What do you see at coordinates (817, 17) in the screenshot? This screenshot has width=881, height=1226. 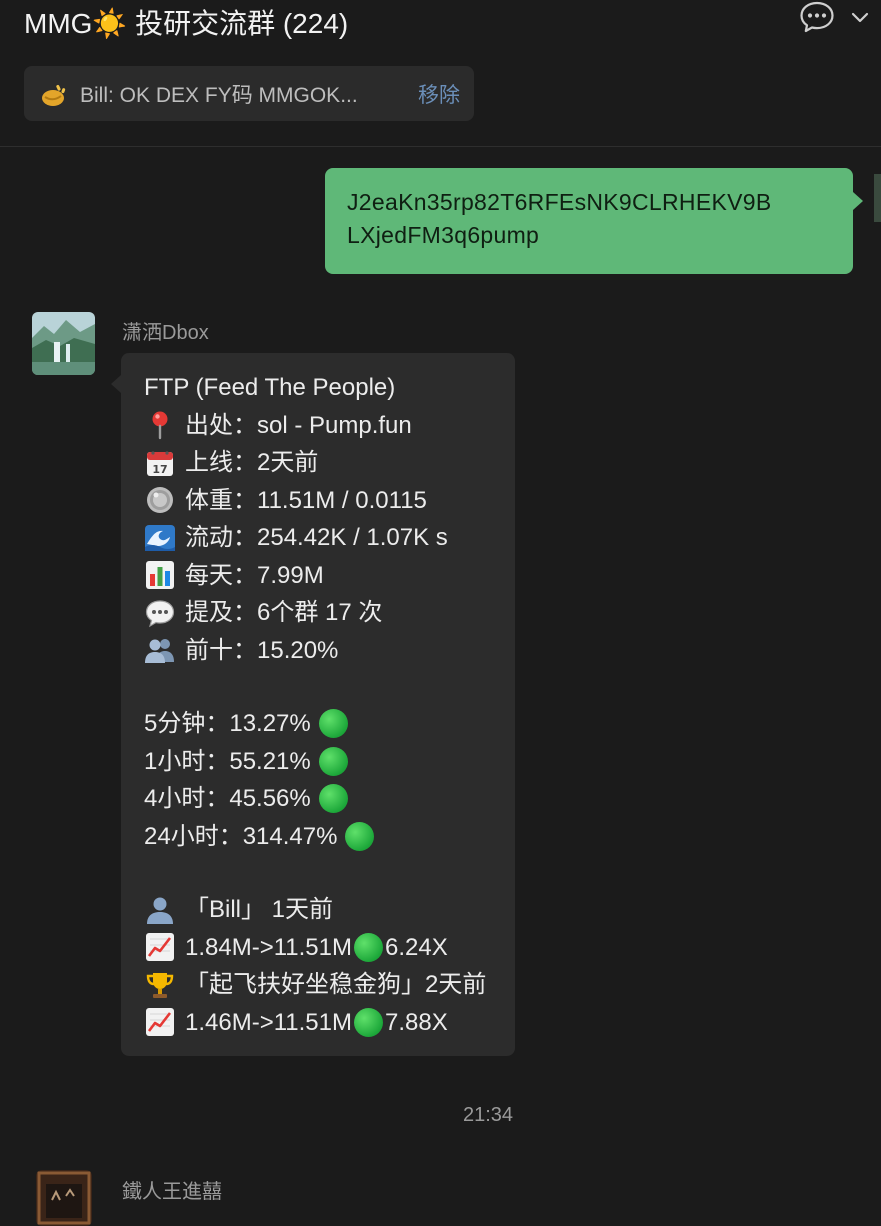 I see `chat-bubble-icon` at bounding box center [817, 17].